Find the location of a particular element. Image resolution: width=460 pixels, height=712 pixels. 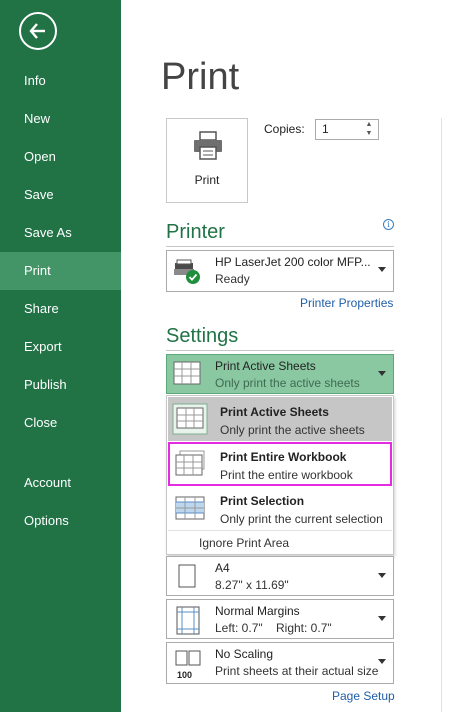

printer-heading-rule is located at coordinates (280, 246).